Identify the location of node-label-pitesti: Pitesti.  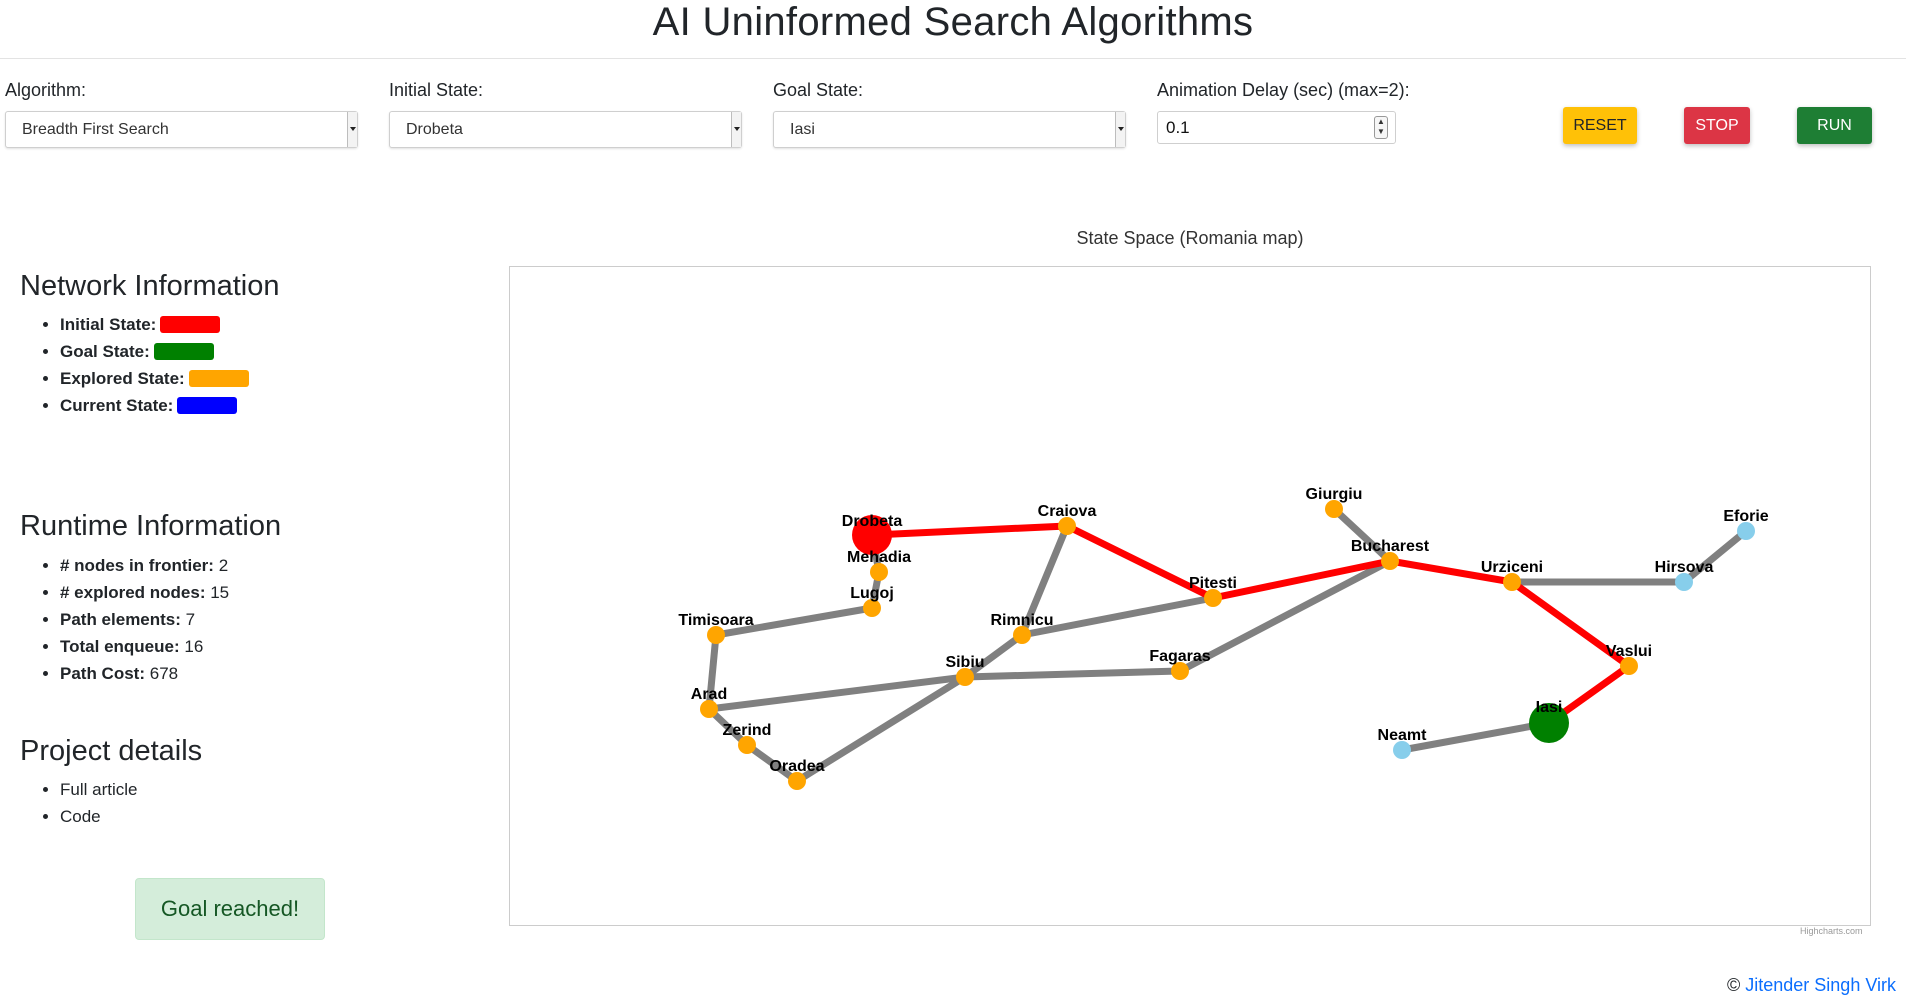
(1213, 583).